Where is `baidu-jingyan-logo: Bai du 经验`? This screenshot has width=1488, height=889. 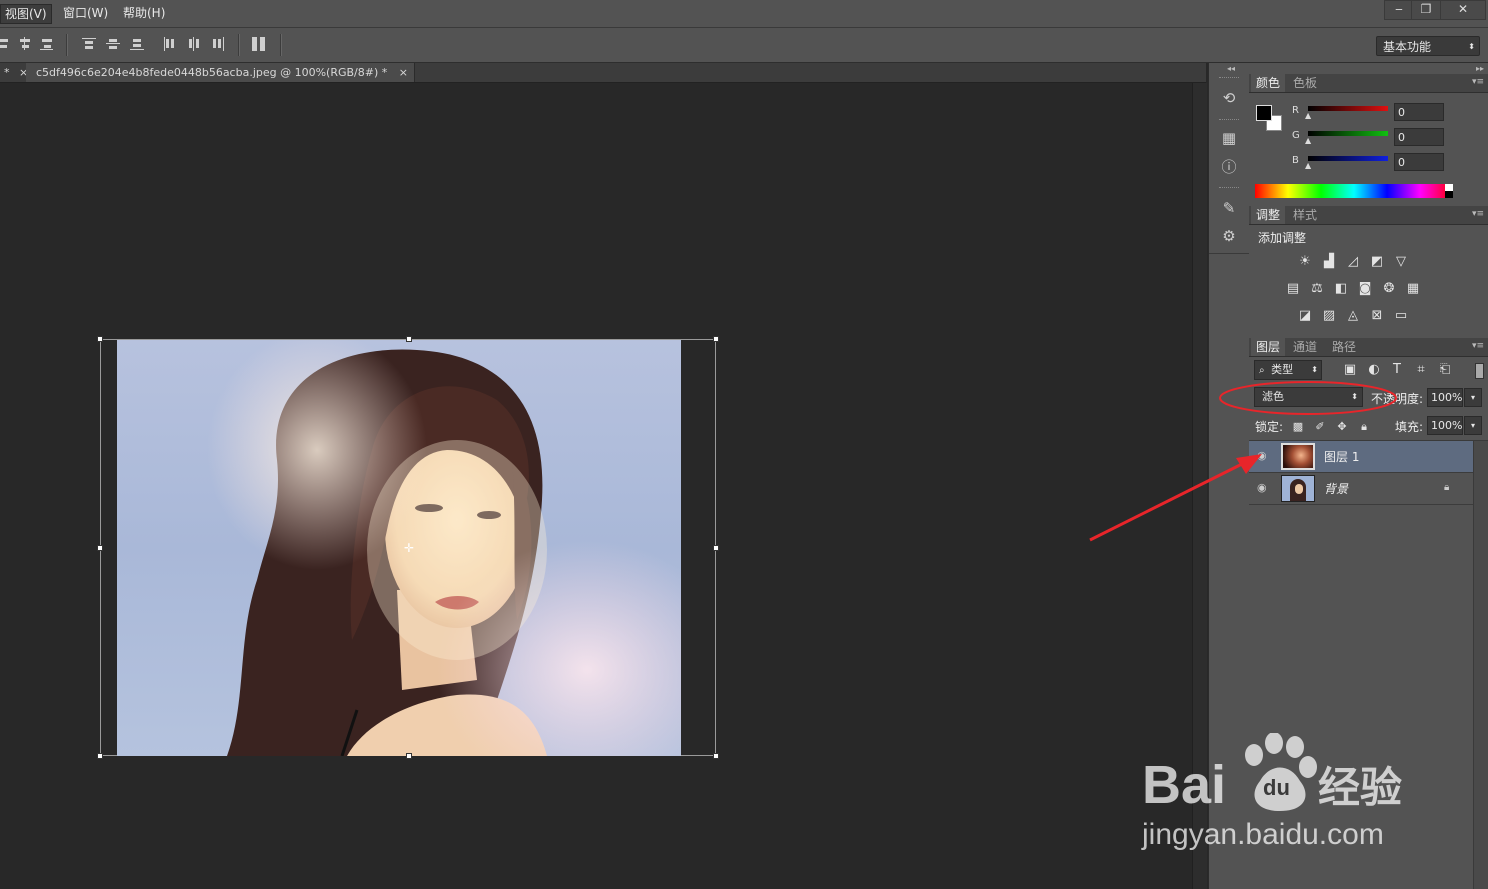
baidu-jingyan-logo: Bai du 经验 is located at coordinates (1282, 777).